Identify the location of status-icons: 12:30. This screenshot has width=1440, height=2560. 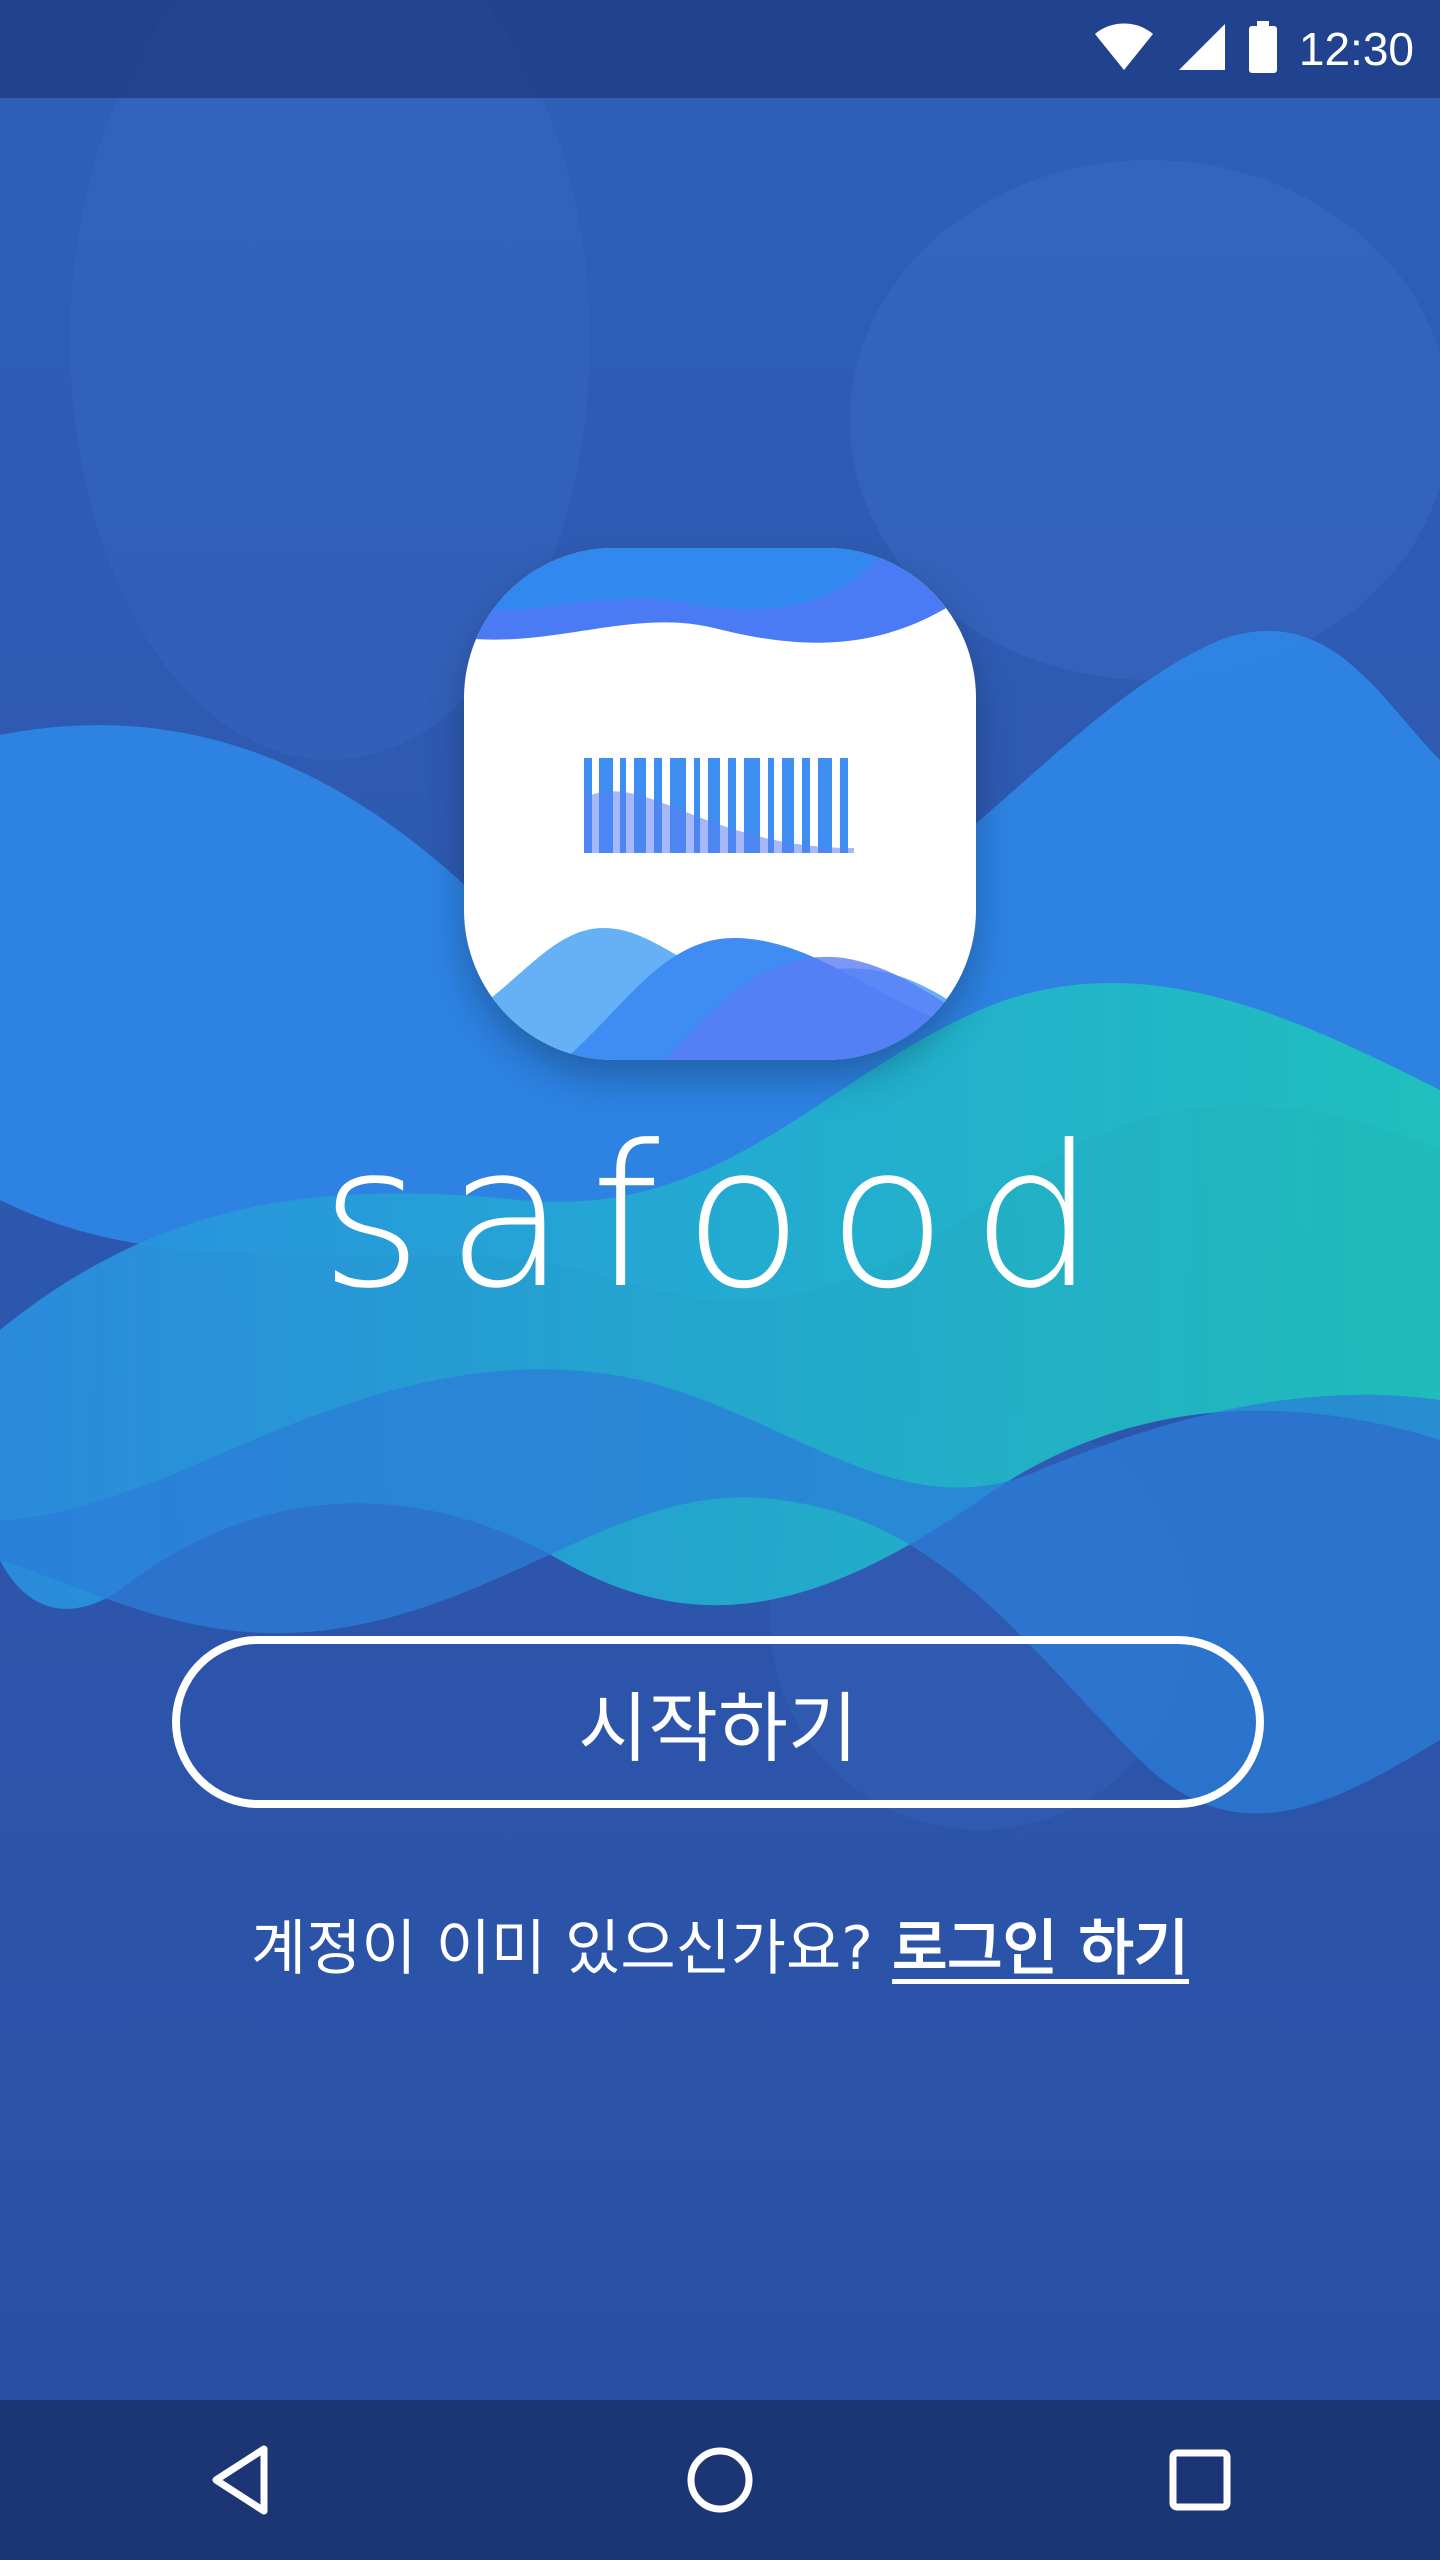
(1253, 49).